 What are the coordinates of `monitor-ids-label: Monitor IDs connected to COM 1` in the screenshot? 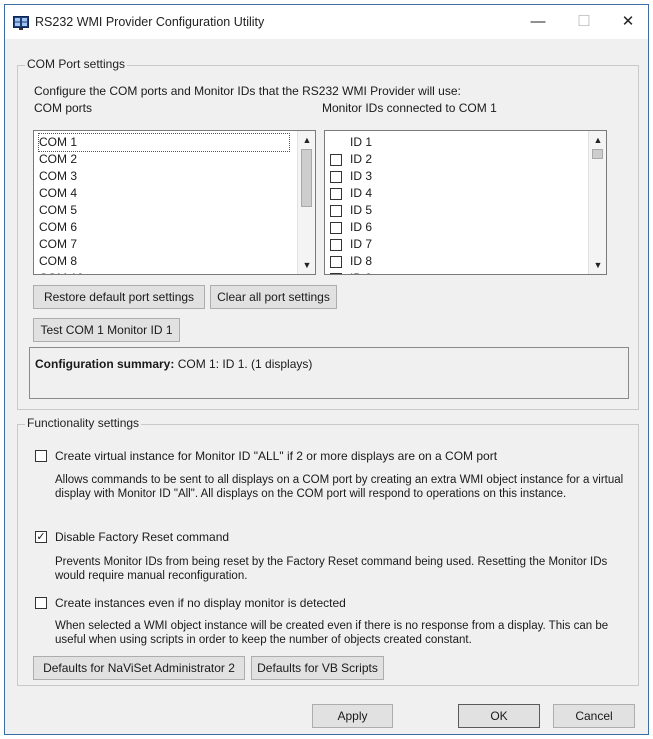 It's located at (409, 108).